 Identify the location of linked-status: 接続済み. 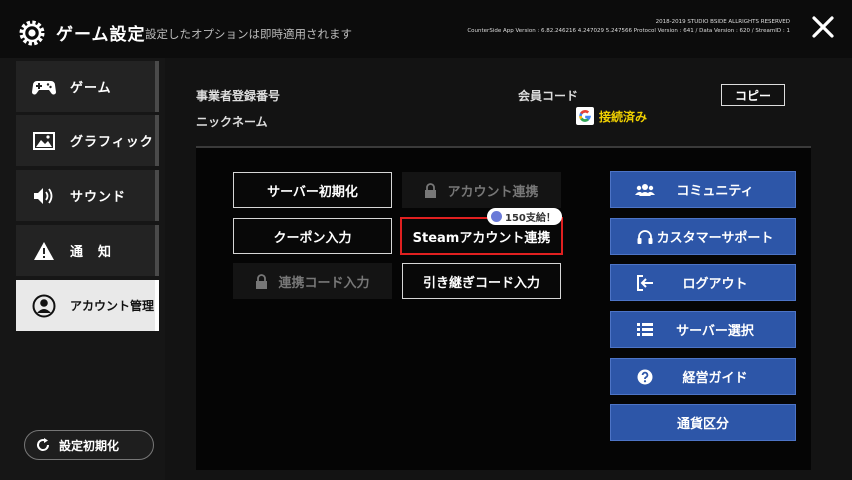
(611, 116).